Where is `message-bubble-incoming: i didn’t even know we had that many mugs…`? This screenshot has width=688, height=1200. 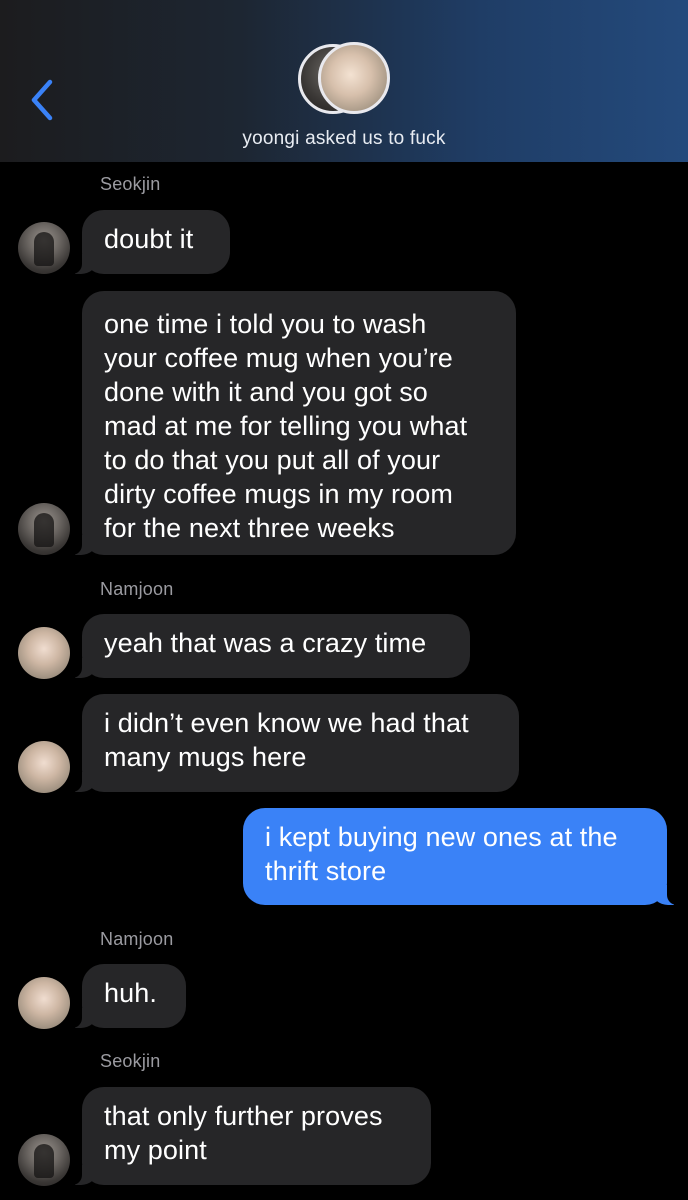
message-bubble-incoming: i didn’t even know we had that many mugs… is located at coordinates (294, 743).